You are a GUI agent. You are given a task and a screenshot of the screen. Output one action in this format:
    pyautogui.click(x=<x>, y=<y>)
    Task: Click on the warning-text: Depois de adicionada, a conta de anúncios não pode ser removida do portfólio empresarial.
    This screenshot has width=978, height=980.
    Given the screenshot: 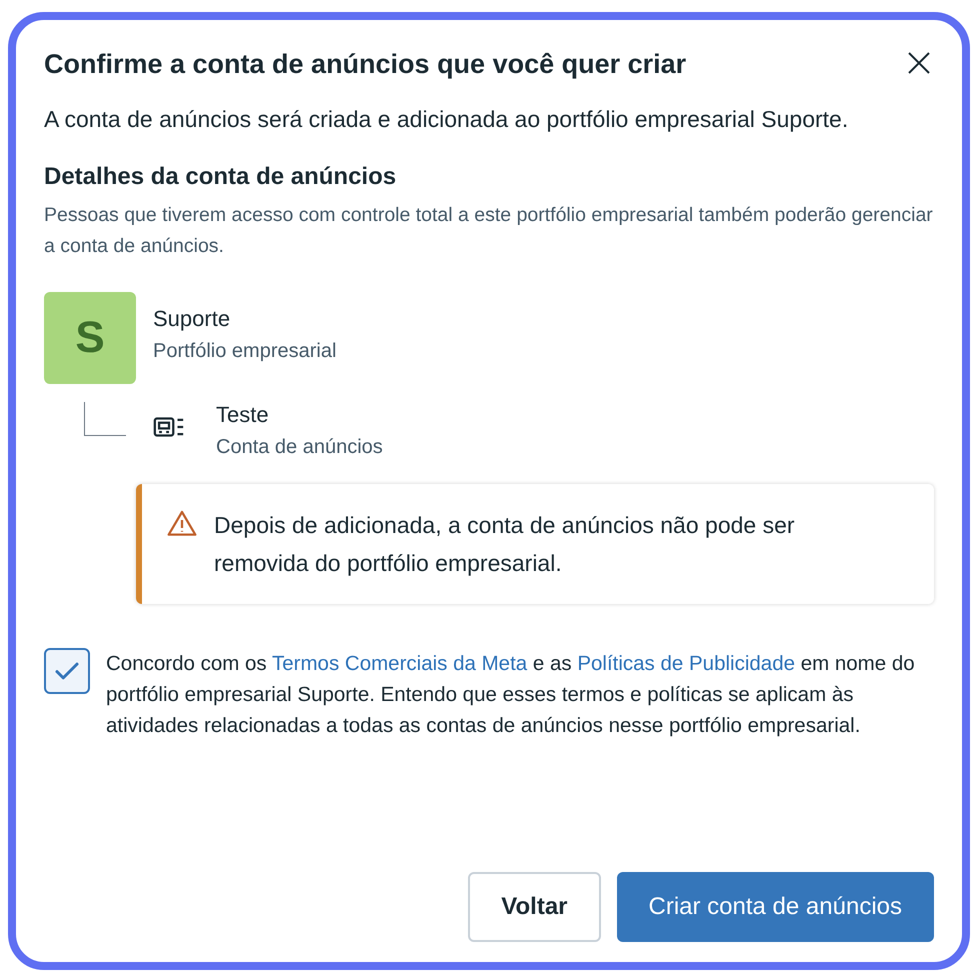 What is the action you would take?
    pyautogui.click(x=505, y=544)
    